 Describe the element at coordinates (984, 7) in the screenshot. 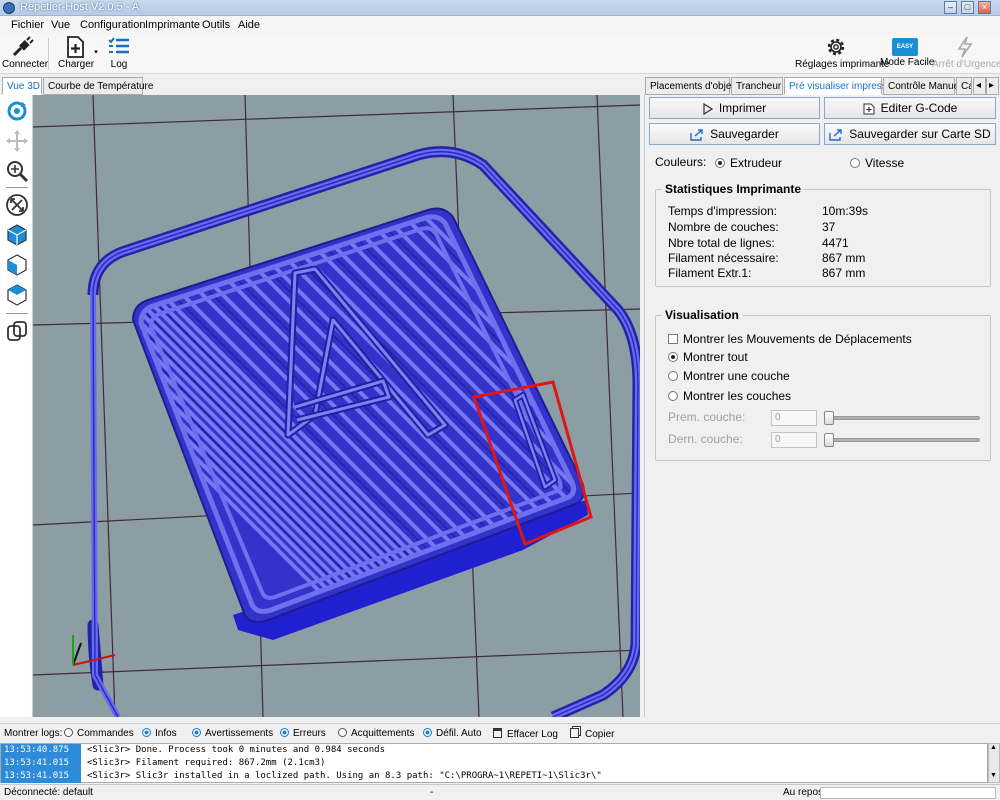

I see `close-icon: ×` at that location.